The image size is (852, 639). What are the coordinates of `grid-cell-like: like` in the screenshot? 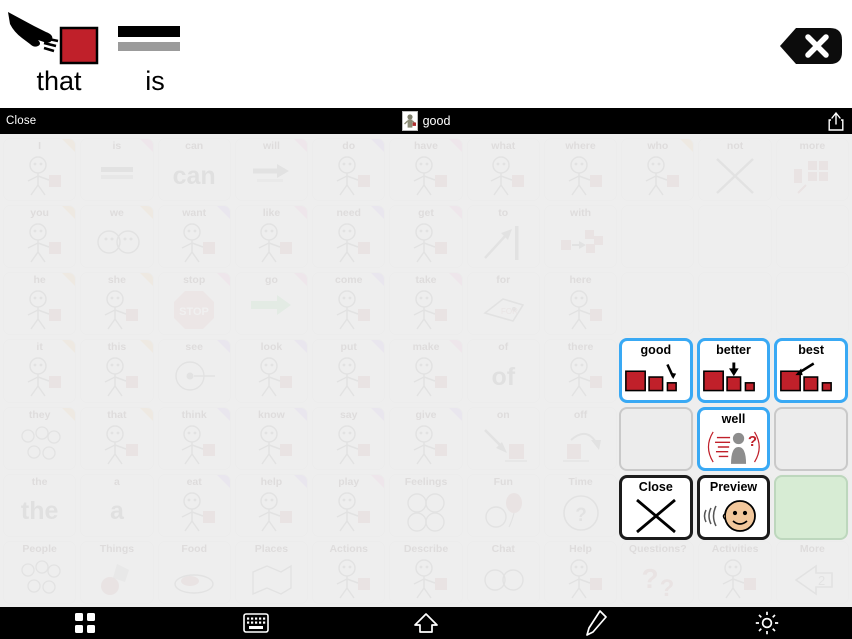 It's located at (271, 237).